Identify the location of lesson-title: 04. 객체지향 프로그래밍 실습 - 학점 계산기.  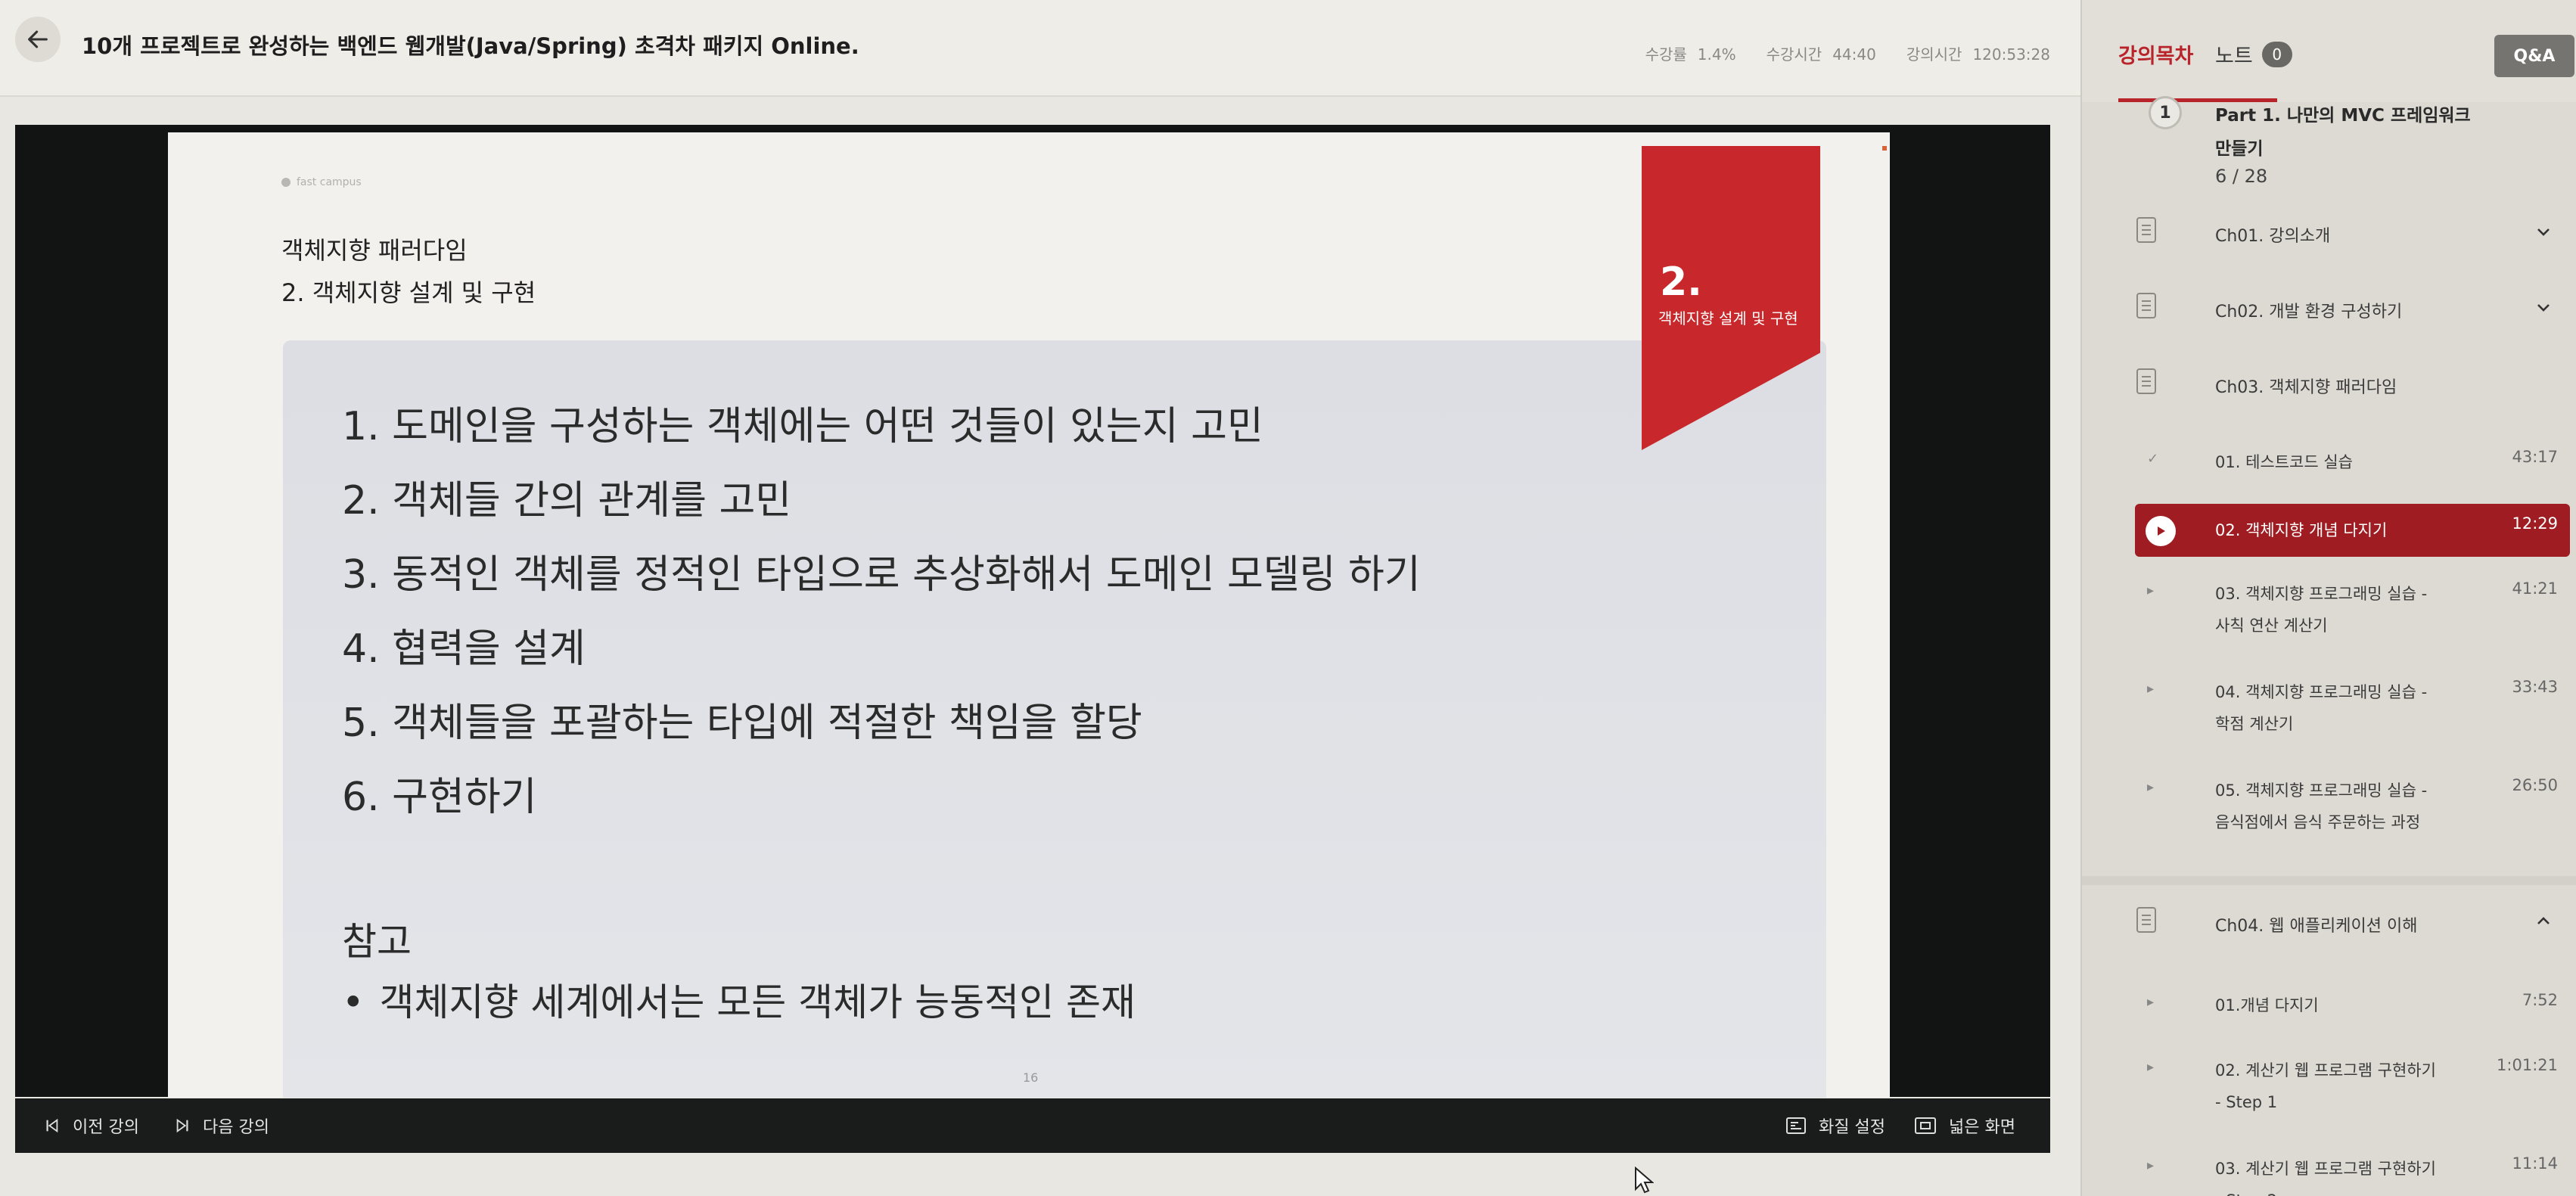
(2340, 708).